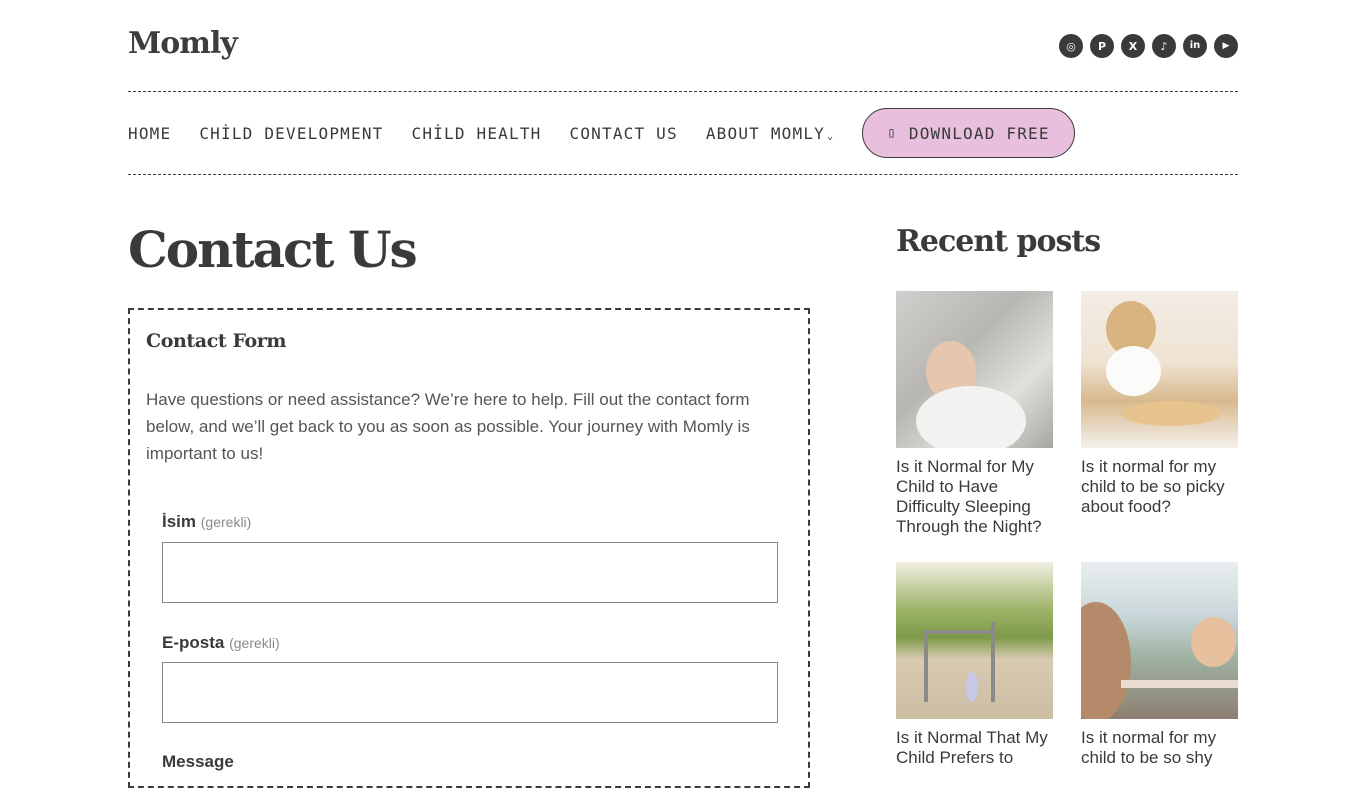  Describe the element at coordinates (1164, 46) in the screenshot. I see `tiktok-icon: ♪` at that location.